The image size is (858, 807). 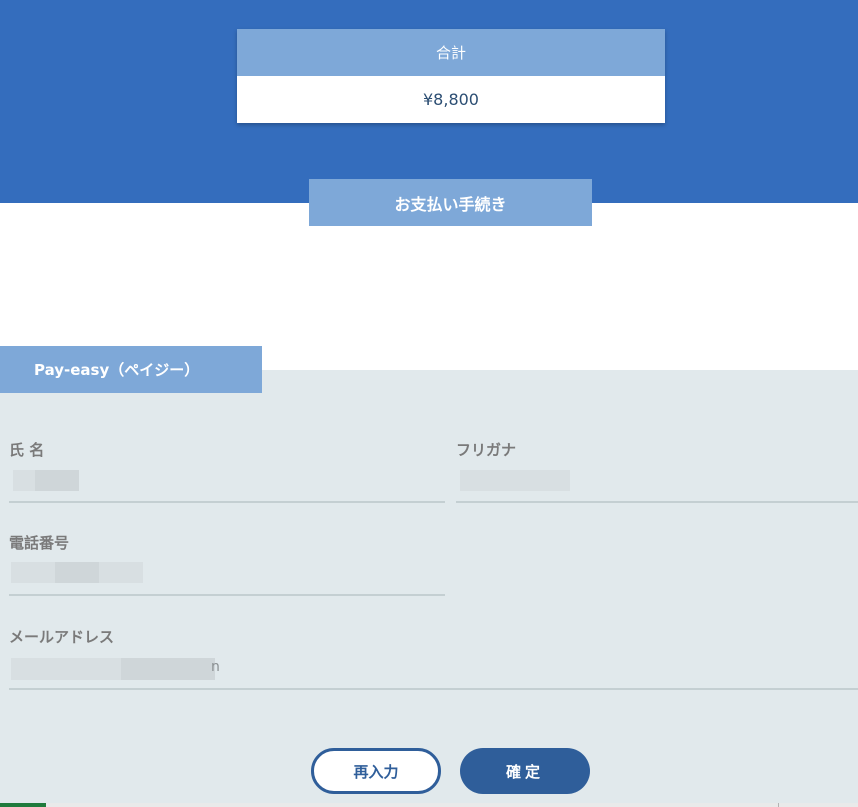 What do you see at coordinates (433, 670) in the screenshot?
I see `email-field: n` at bounding box center [433, 670].